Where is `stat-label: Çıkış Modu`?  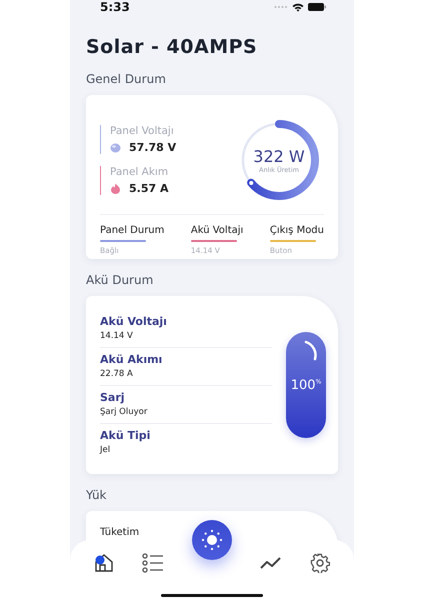
stat-label: Çıkış Modu is located at coordinates (297, 230).